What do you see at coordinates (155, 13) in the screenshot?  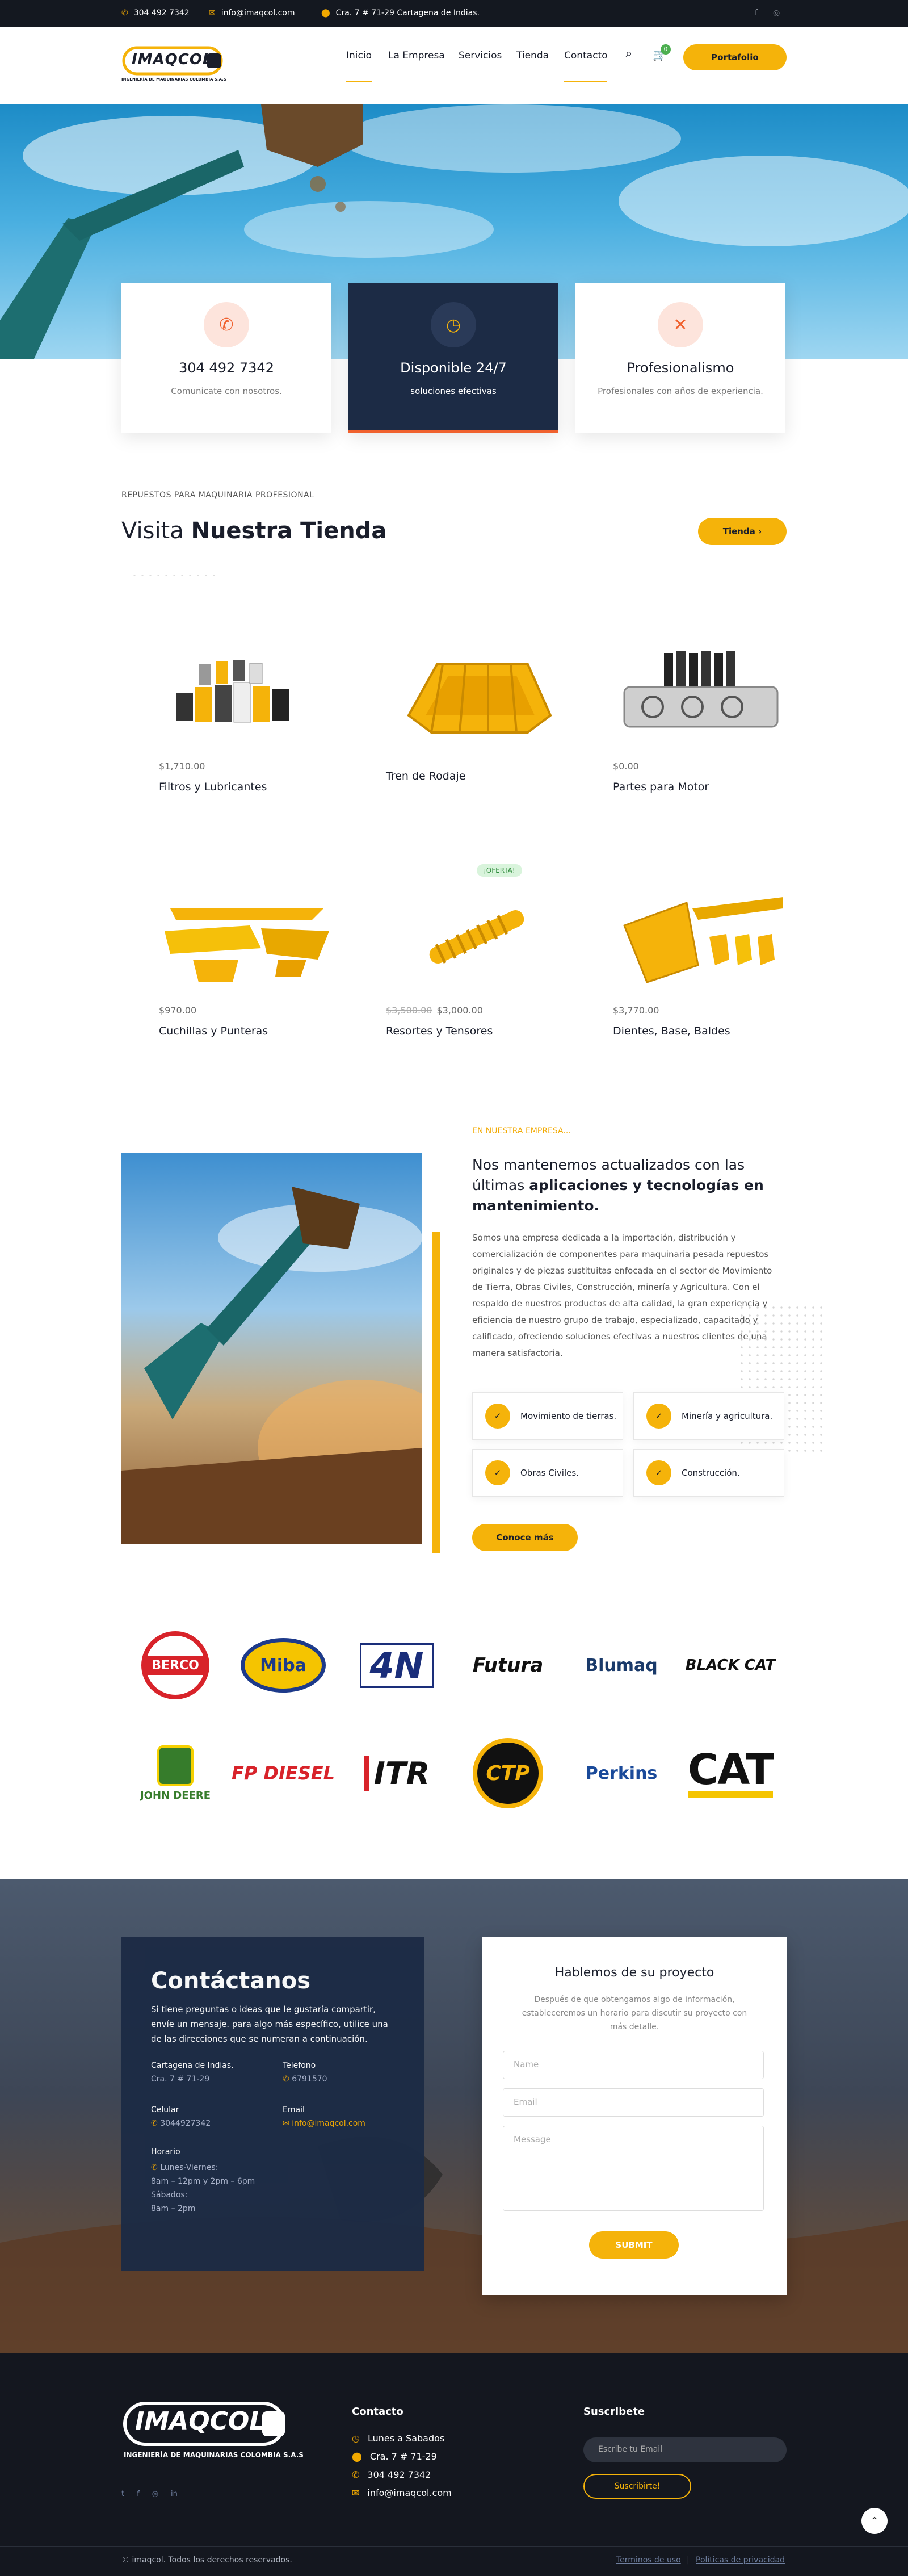 I see `topbar-phone: ✆ 304 492 7342` at bounding box center [155, 13].